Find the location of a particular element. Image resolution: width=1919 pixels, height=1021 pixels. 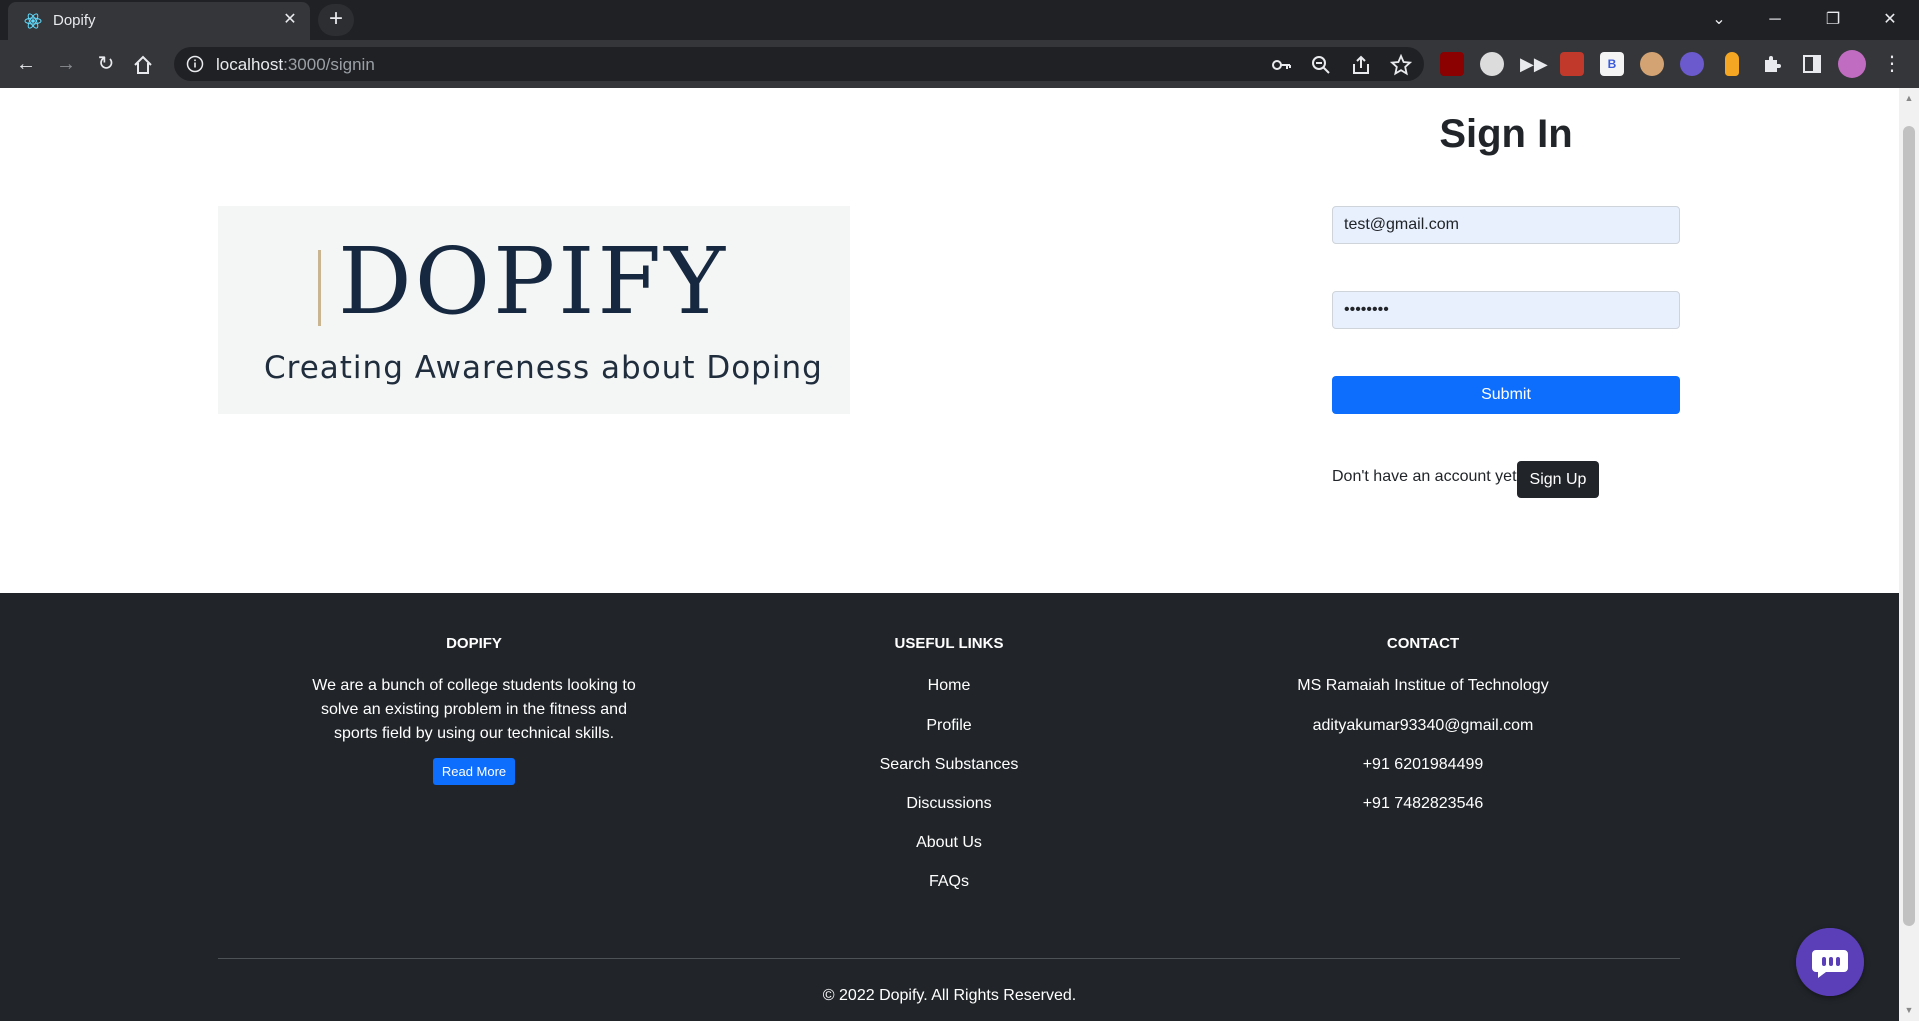

browser-toolbar: ← → ↻ localhost:3000/signin ▶▶ B ⋮ is located at coordinates (959, 64).